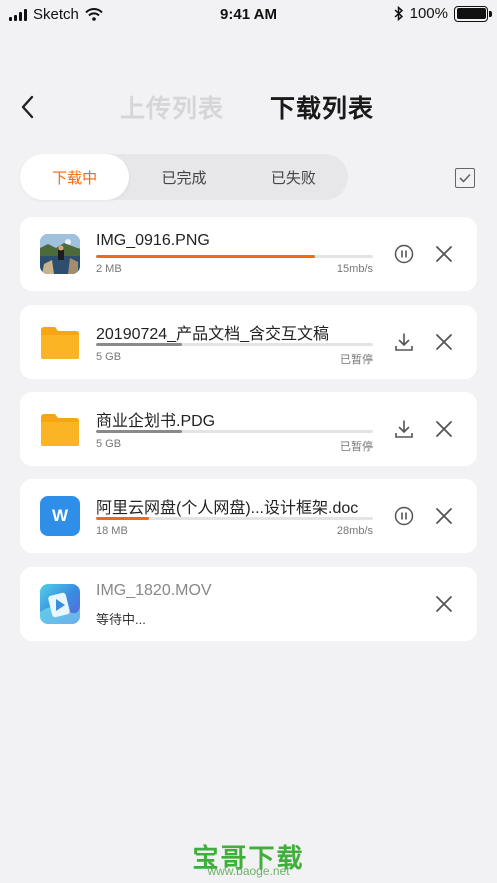  Describe the element at coordinates (153, 240) in the screenshot. I see `file-name: IMG_0916.PNG` at that location.